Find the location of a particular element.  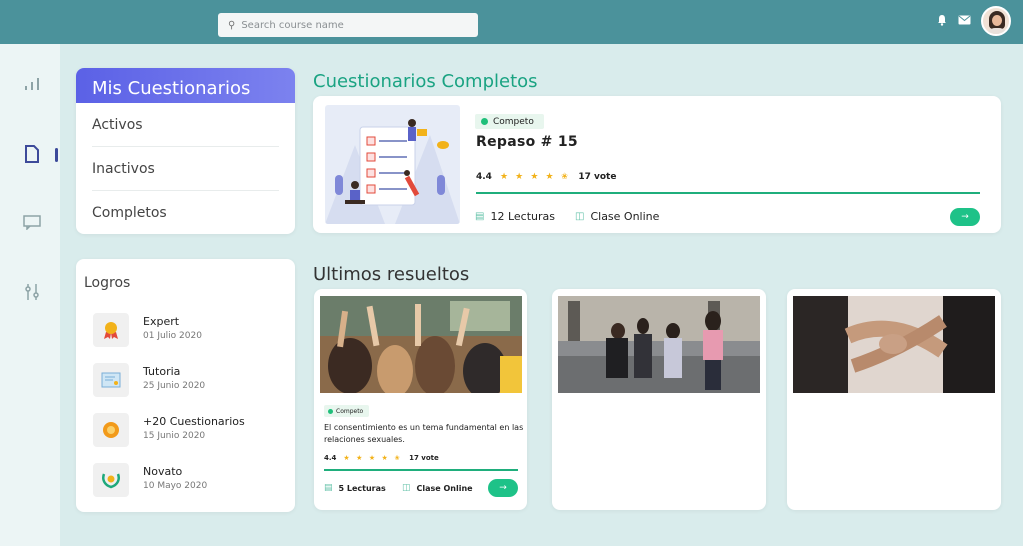

hands-photo is located at coordinates (894, 344).